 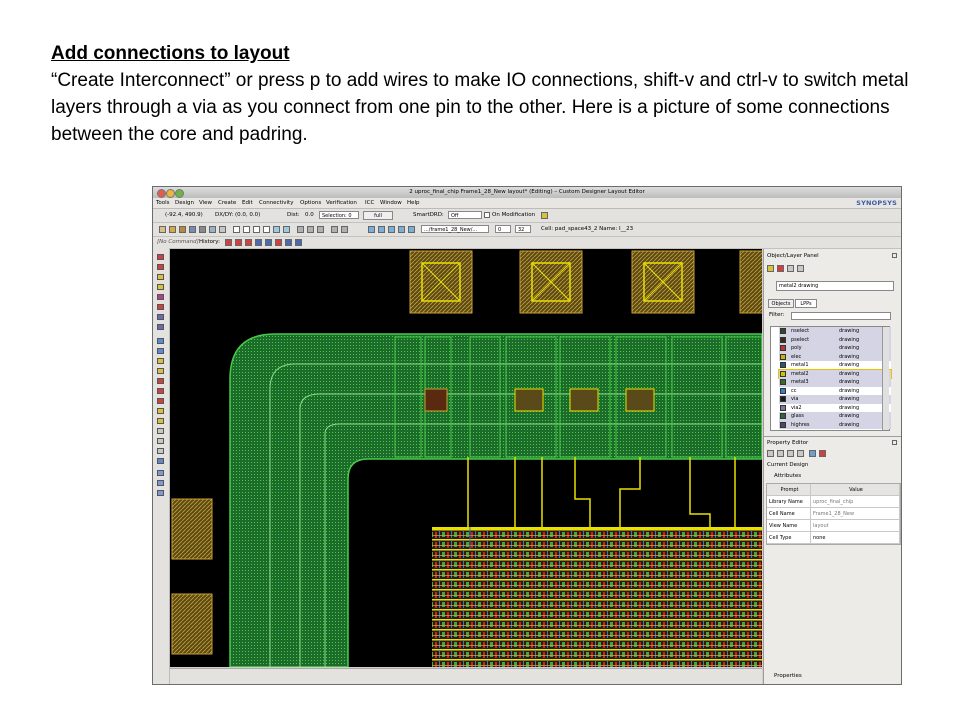 What do you see at coordinates (544, 215) in the screenshot?
I see `drd-settings-icon` at bounding box center [544, 215].